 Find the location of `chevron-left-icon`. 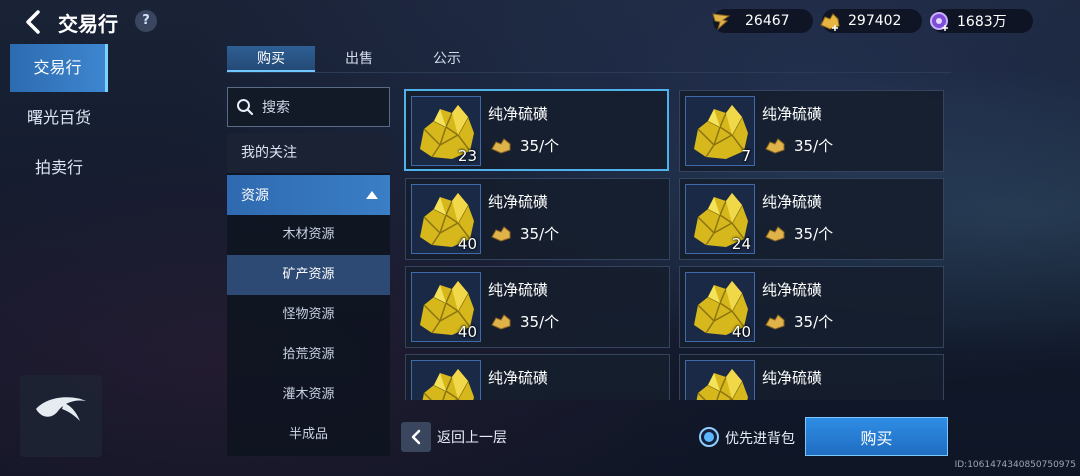

chevron-left-icon is located at coordinates (416, 437).